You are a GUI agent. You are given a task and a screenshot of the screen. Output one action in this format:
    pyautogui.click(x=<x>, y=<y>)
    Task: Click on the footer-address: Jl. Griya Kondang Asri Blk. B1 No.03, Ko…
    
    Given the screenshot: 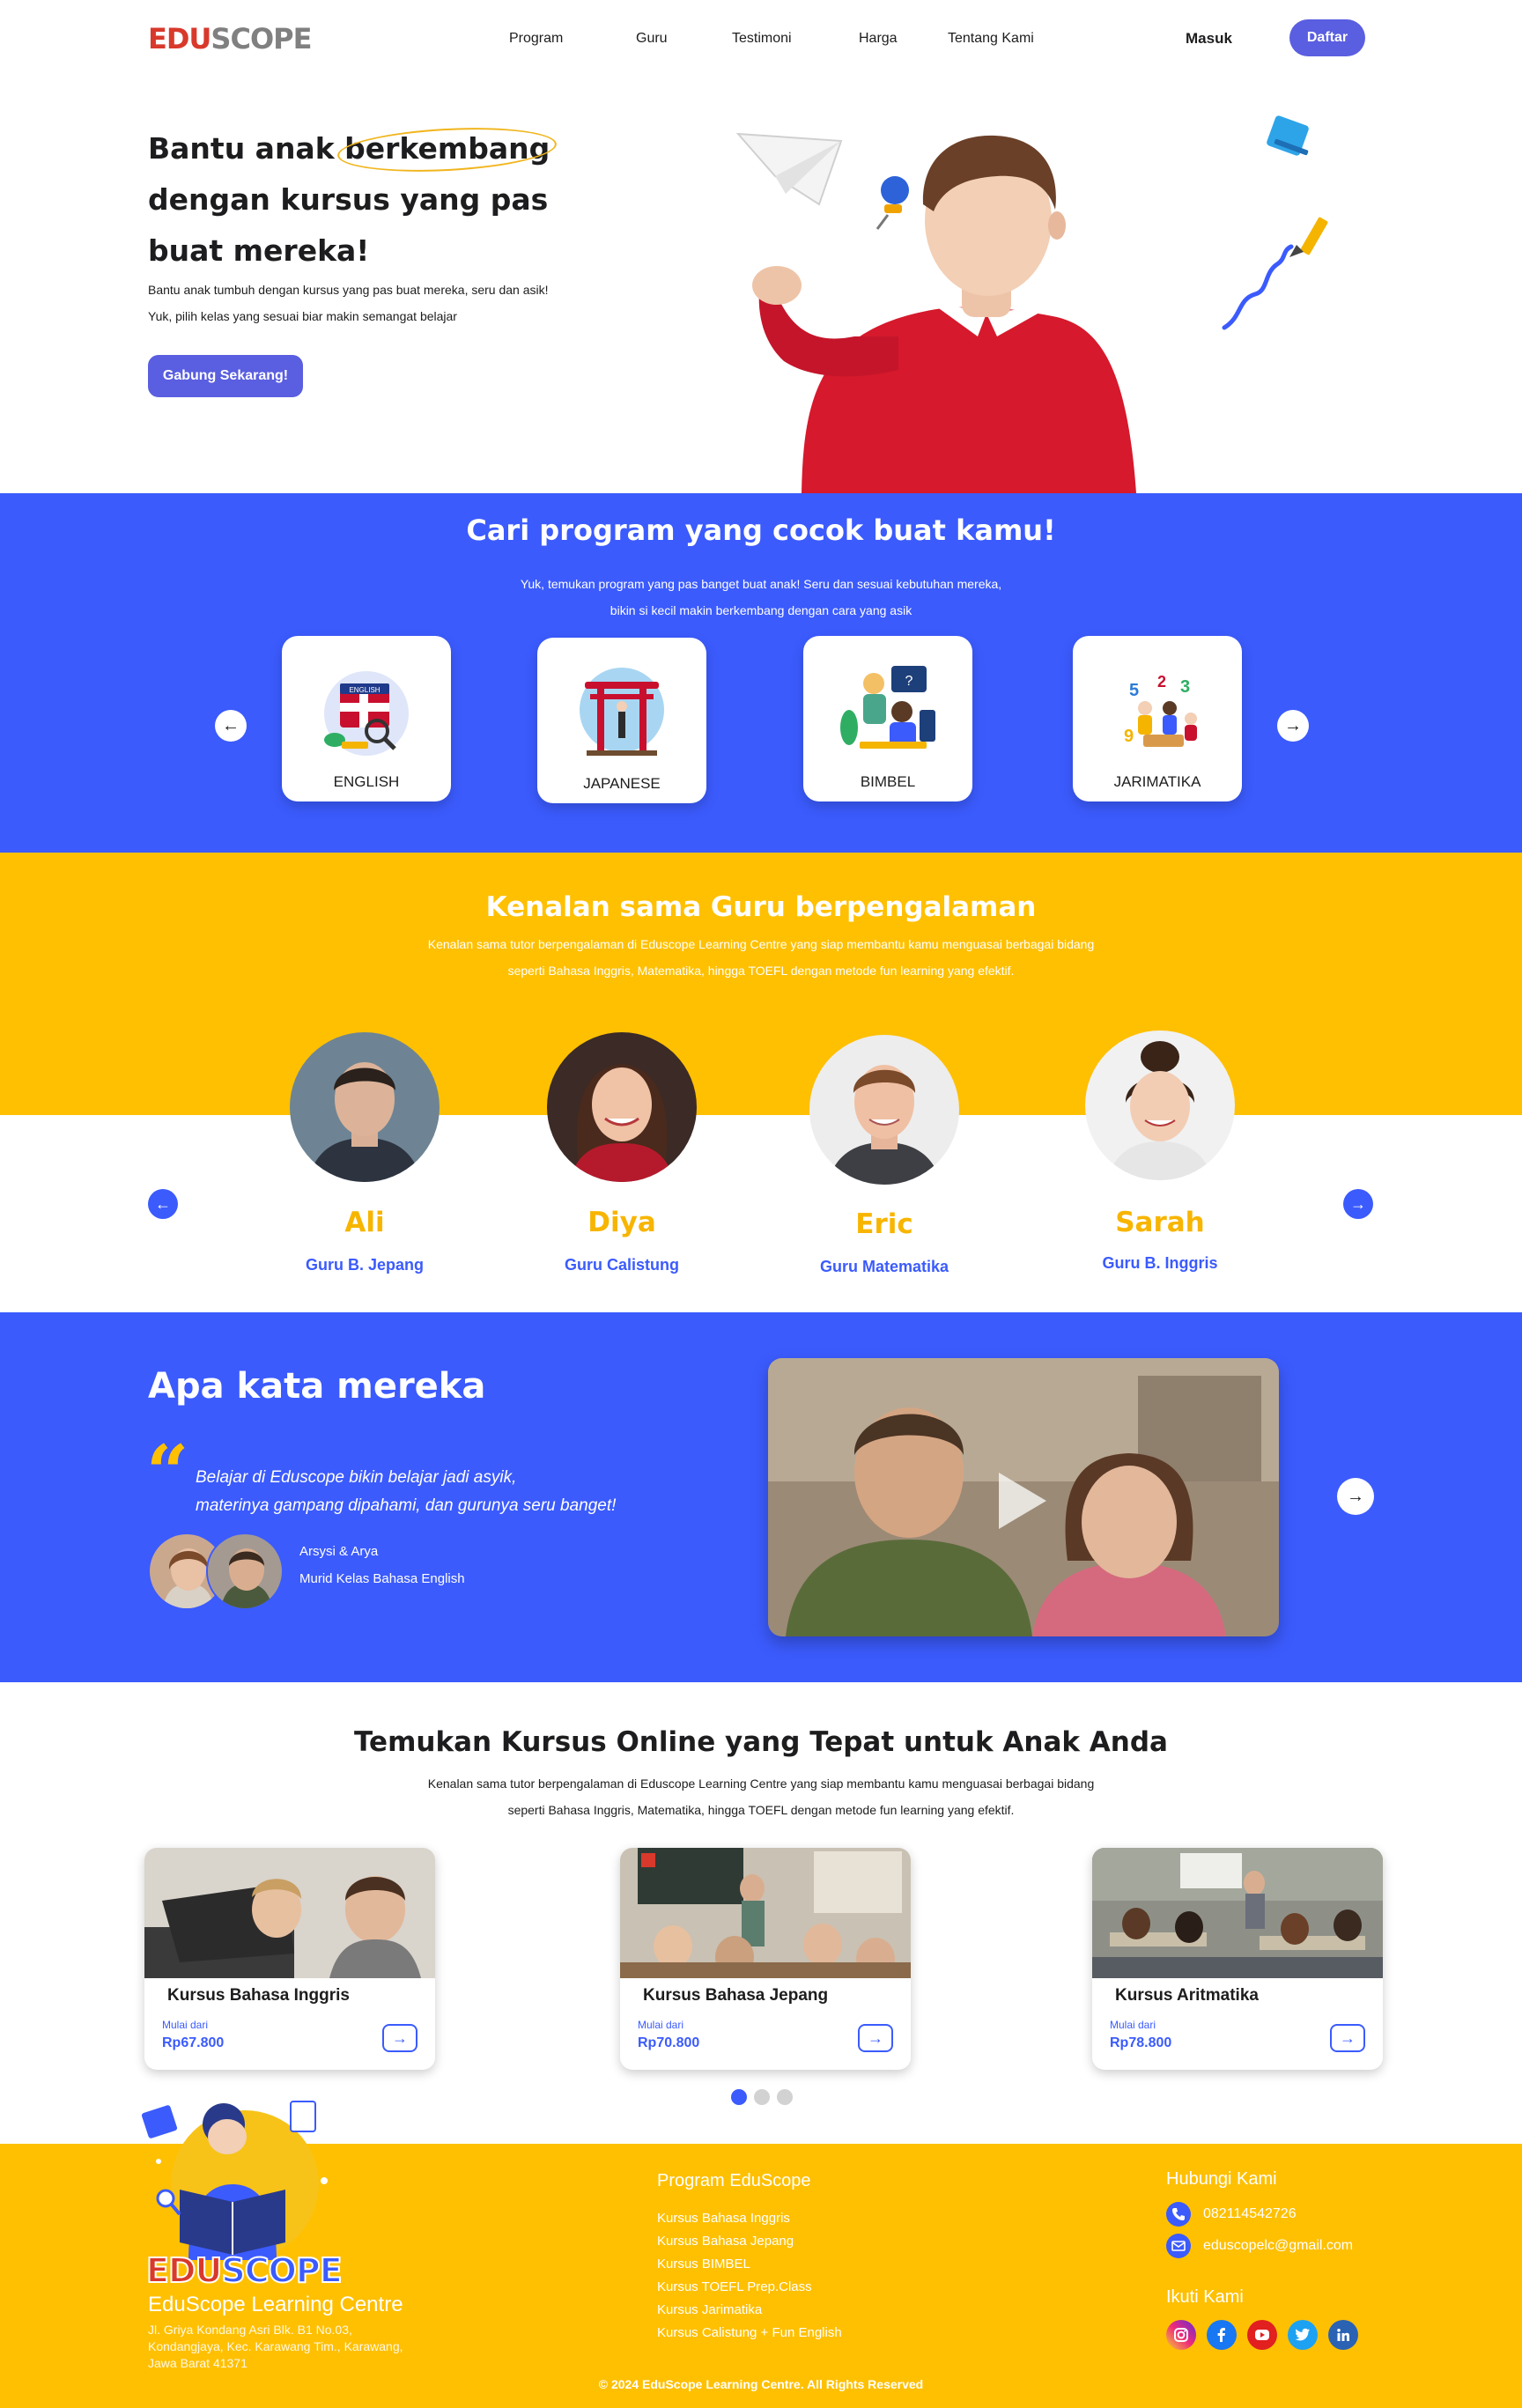 What is the action you would take?
    pyautogui.click(x=275, y=2347)
    